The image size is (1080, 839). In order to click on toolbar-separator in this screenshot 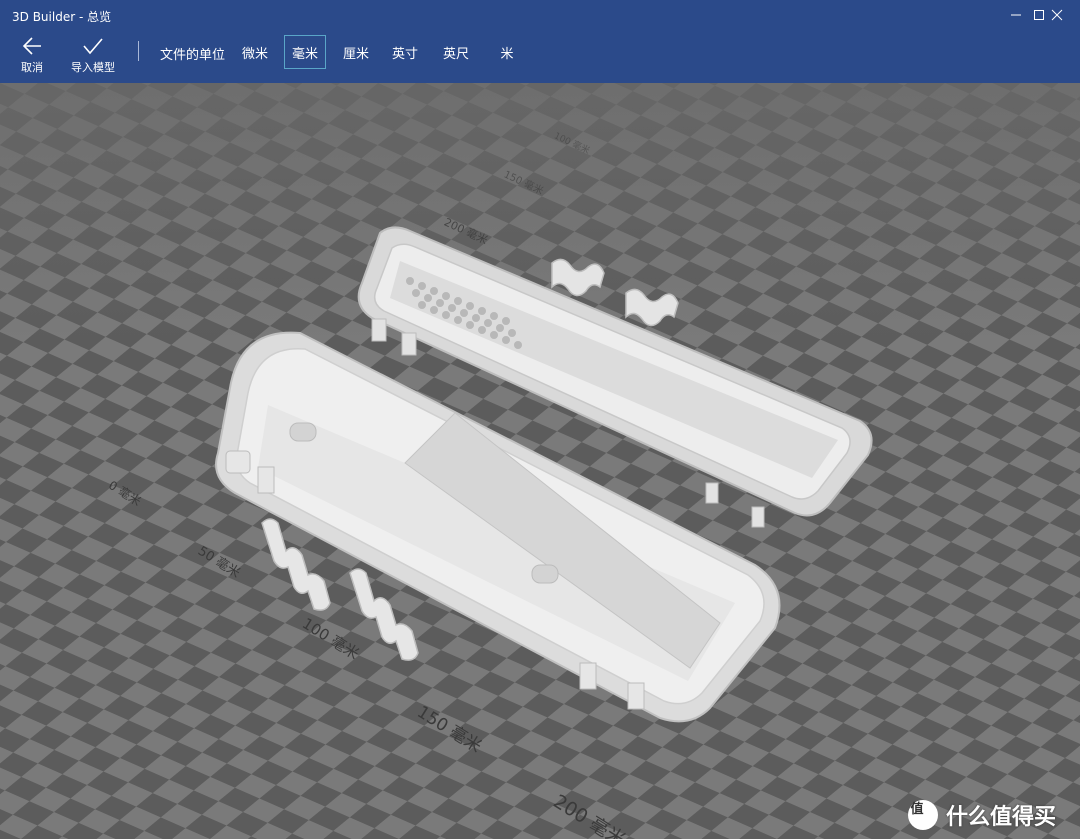, I will do `click(138, 51)`.